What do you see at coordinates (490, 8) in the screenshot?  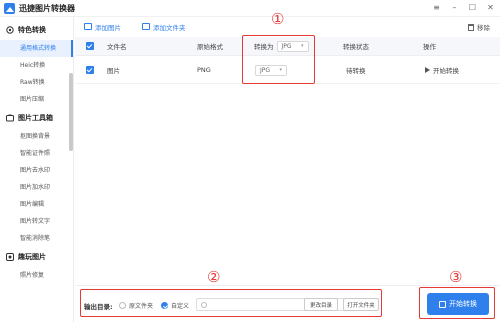 I see `close-icon: ✕` at bounding box center [490, 8].